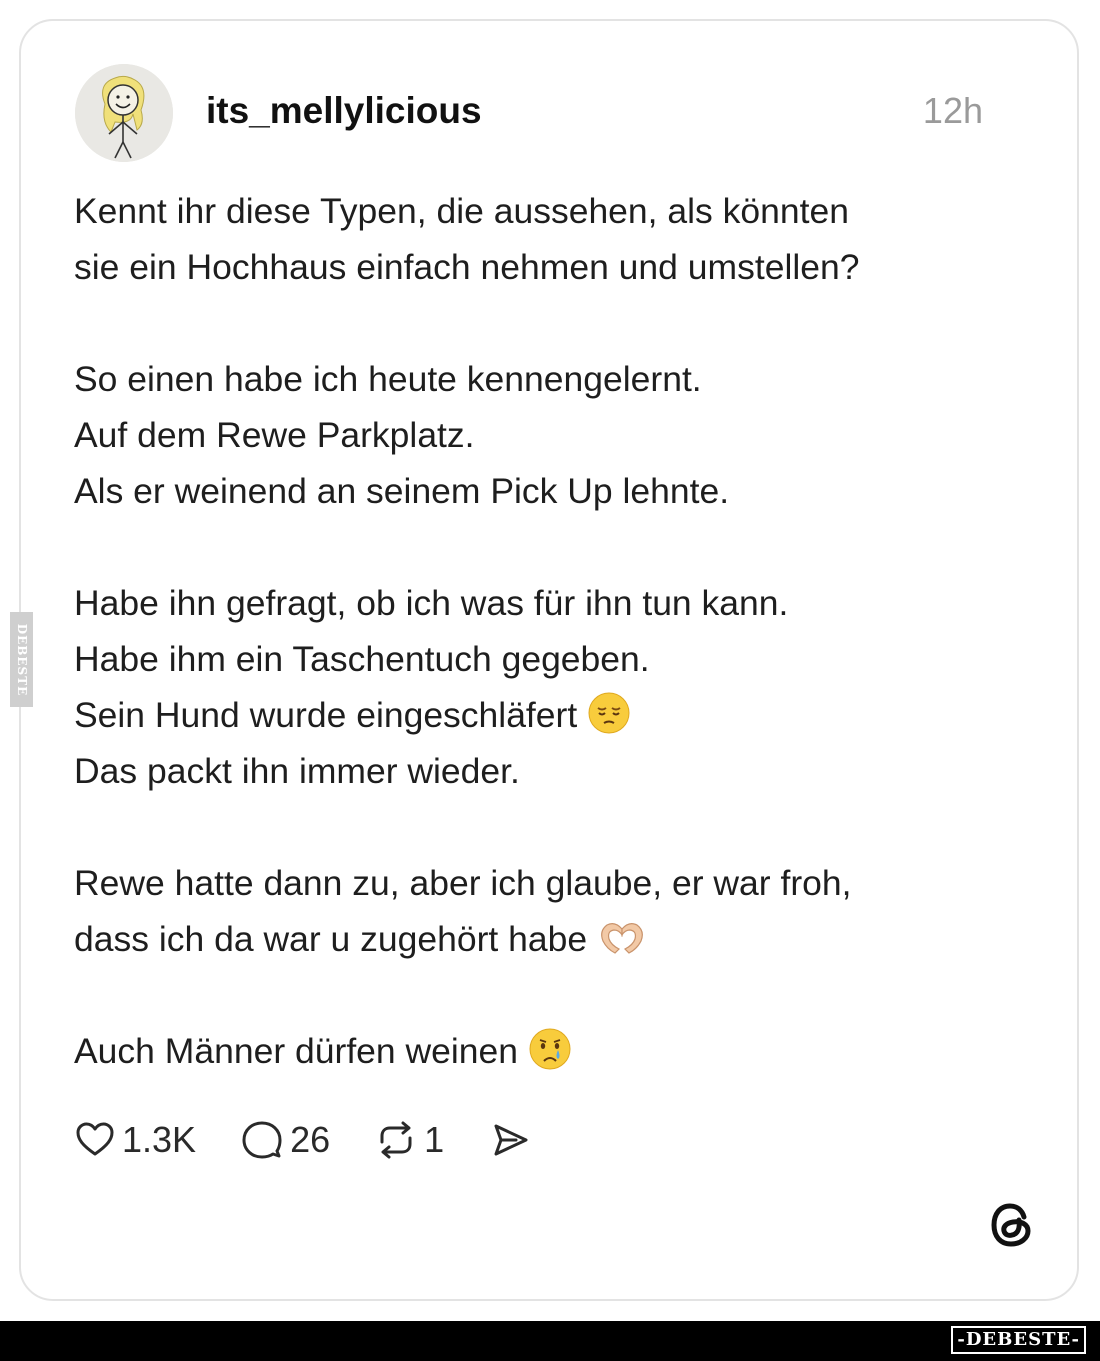 The height and width of the screenshot is (1361, 1100). What do you see at coordinates (396, 1140) in the screenshot?
I see `repost-icon` at bounding box center [396, 1140].